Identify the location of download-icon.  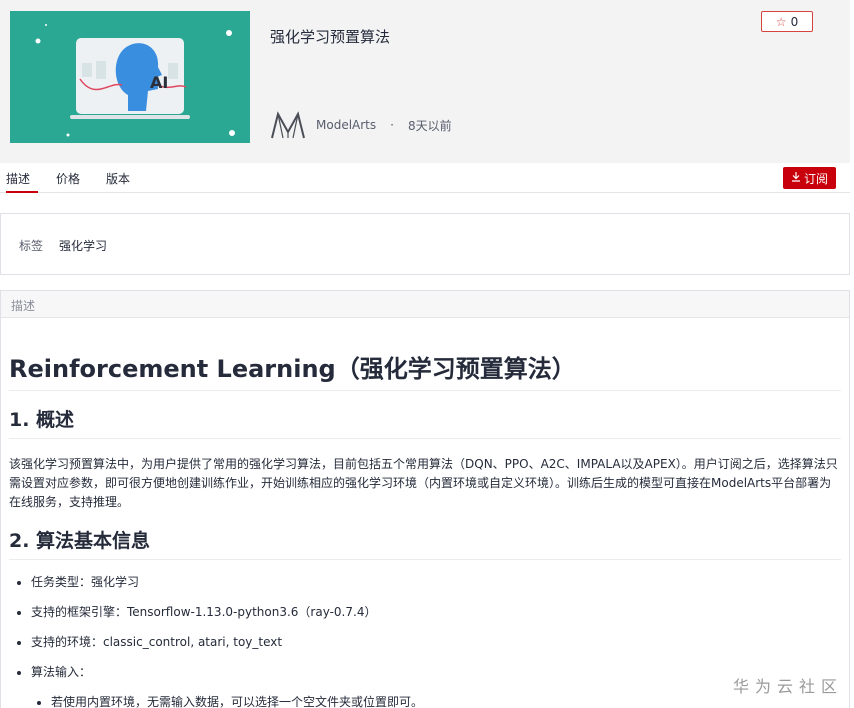
(796, 178).